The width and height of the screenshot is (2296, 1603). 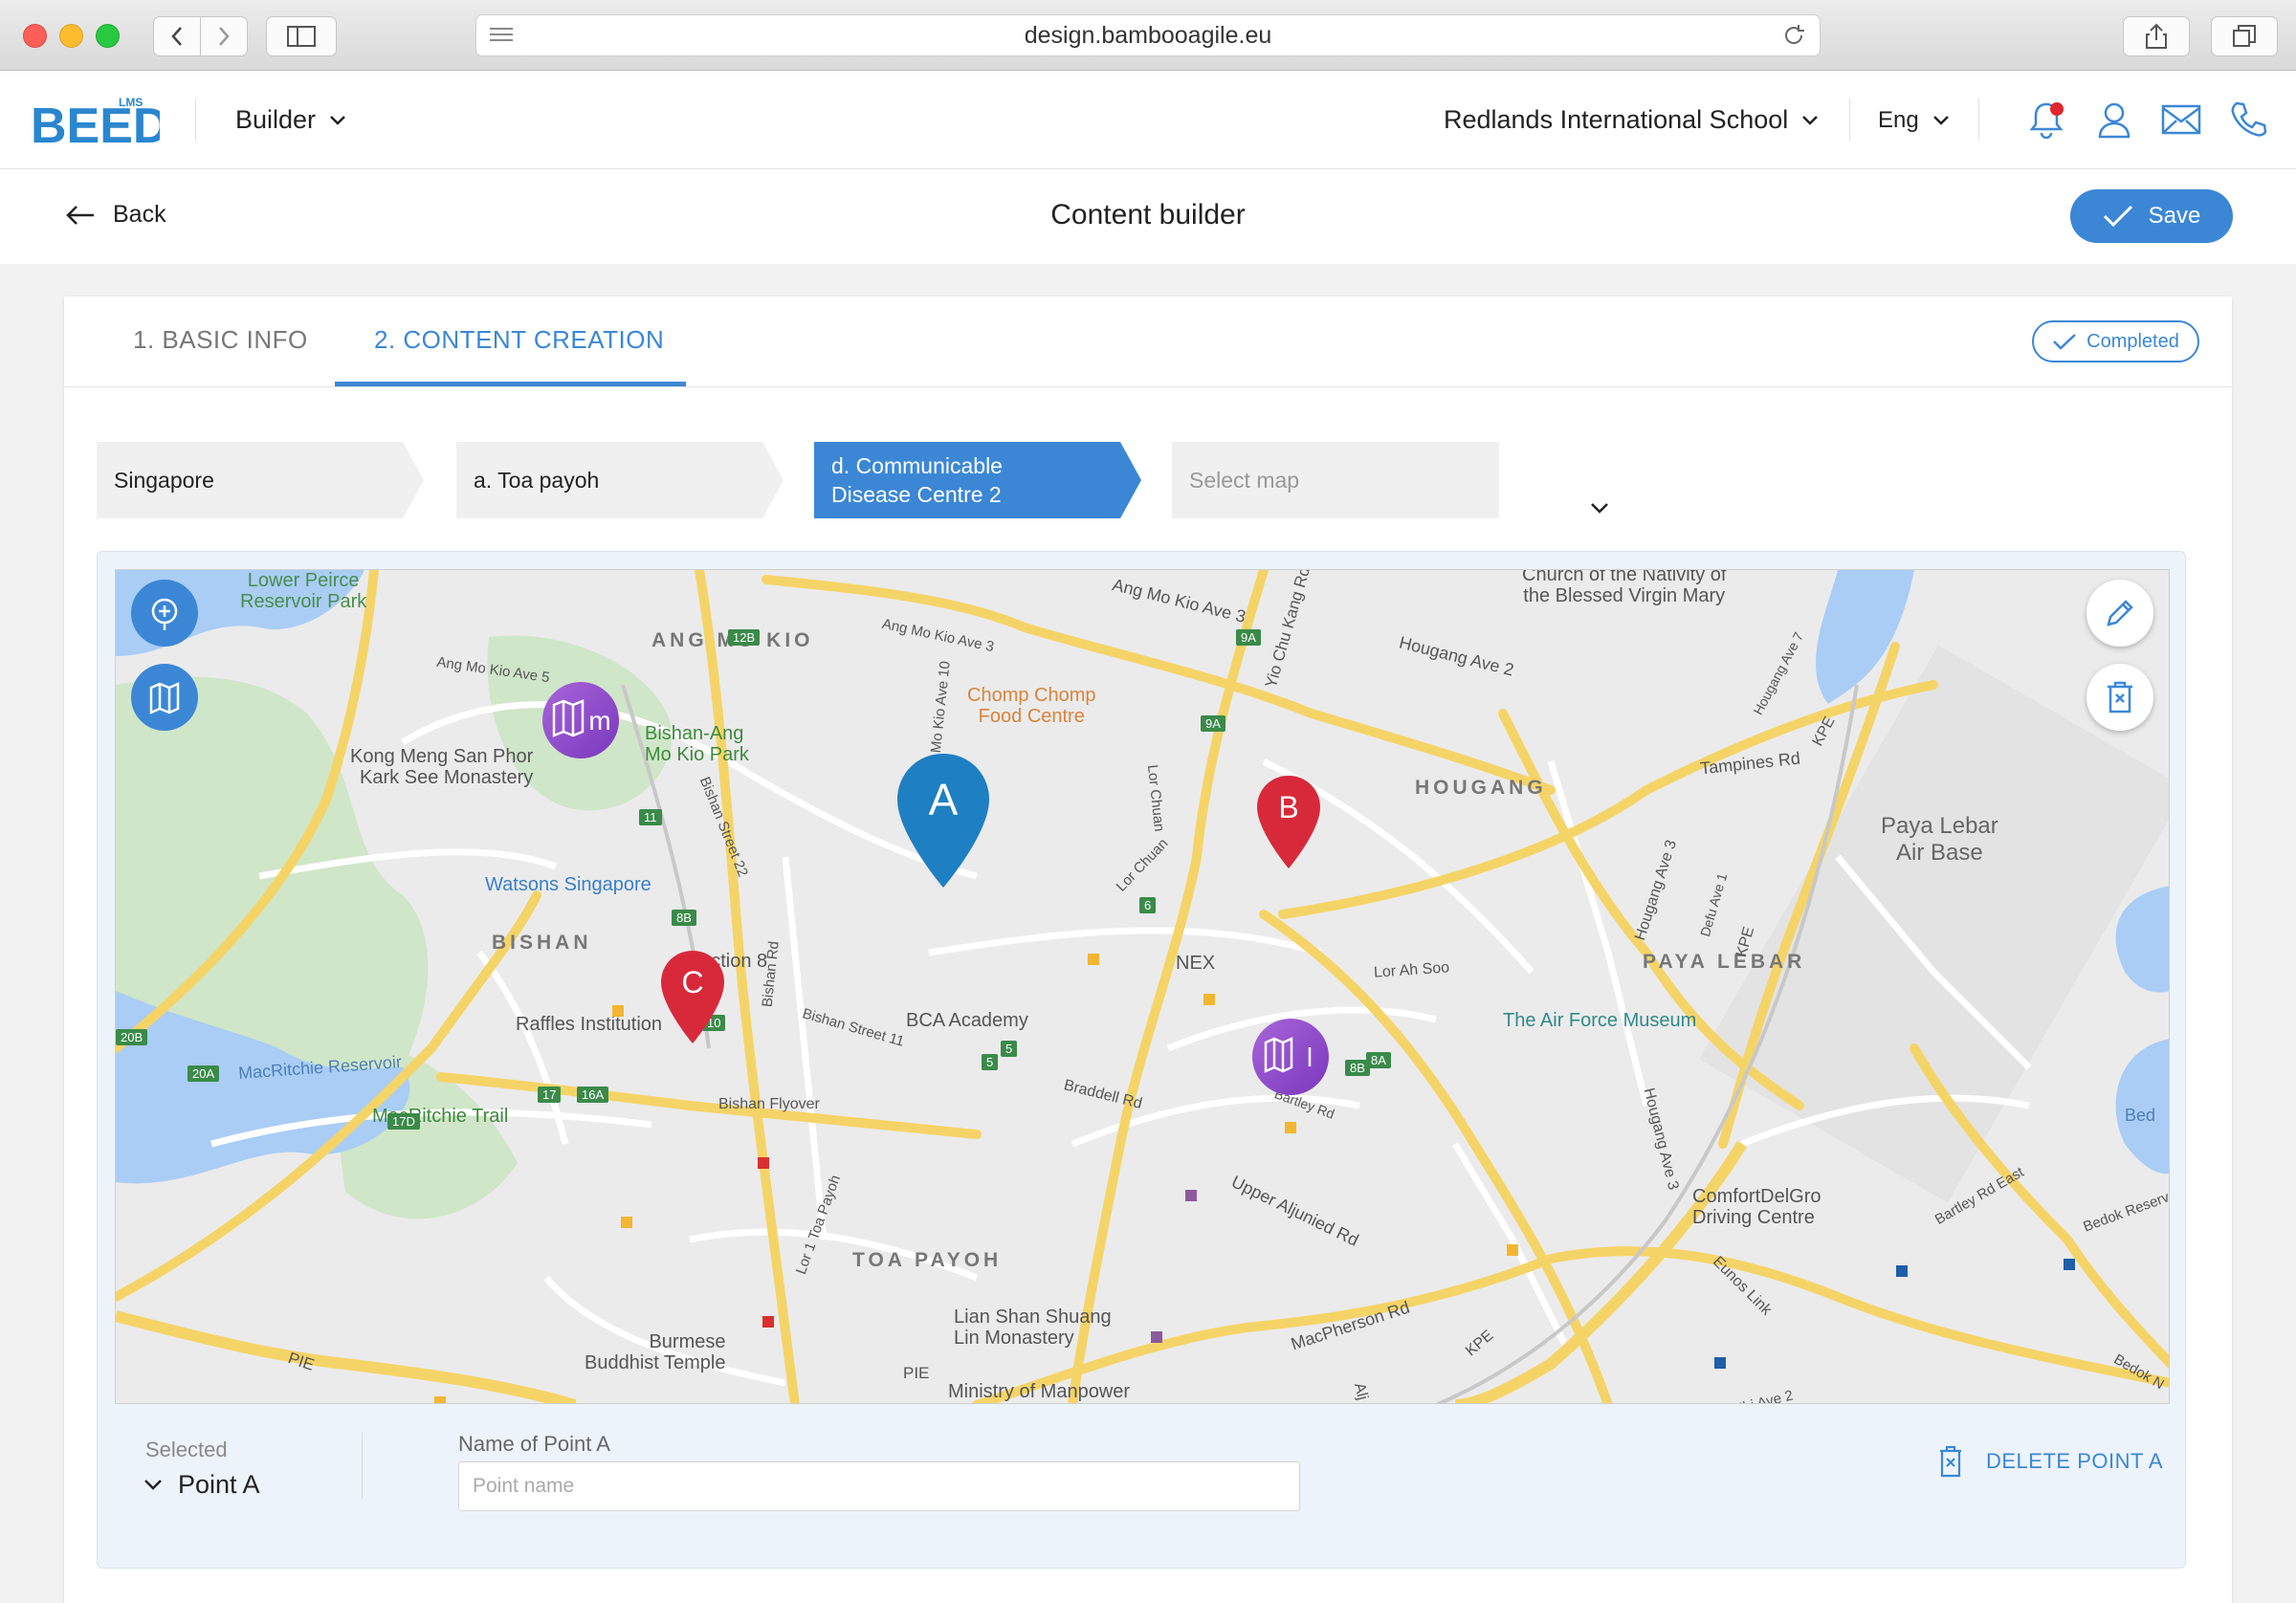 I want to click on delete-map-button, so click(x=2119, y=698).